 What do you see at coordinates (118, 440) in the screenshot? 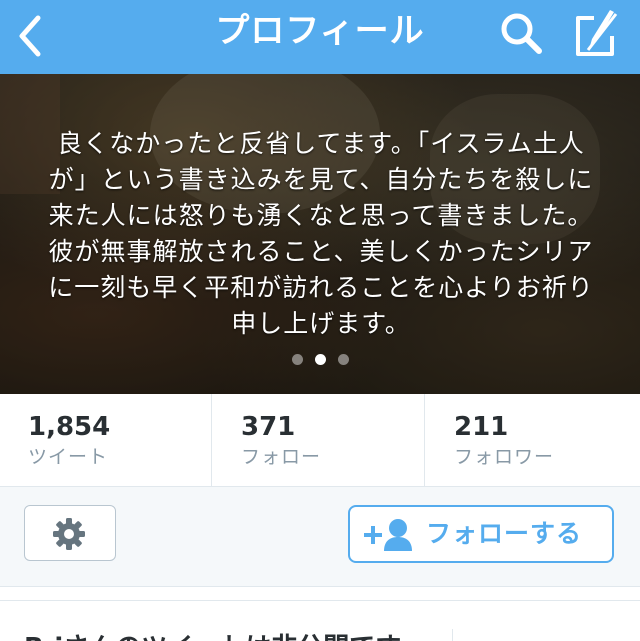
I see `stat-tweets: 1,854 ツイート` at bounding box center [118, 440].